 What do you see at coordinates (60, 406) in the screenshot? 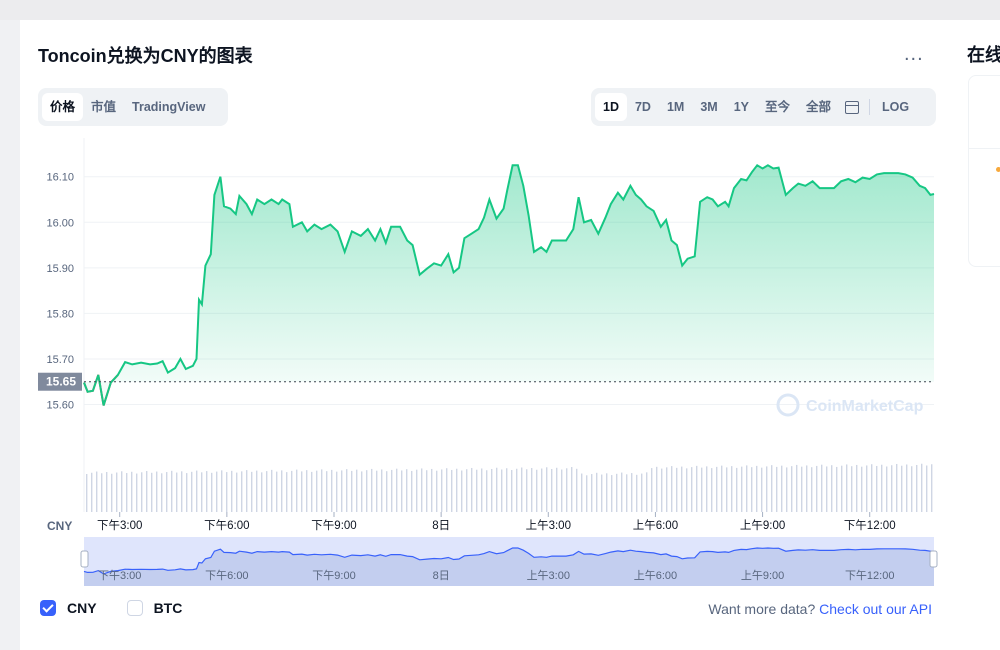
I see `y-tick-label: 15.60` at bounding box center [60, 406].